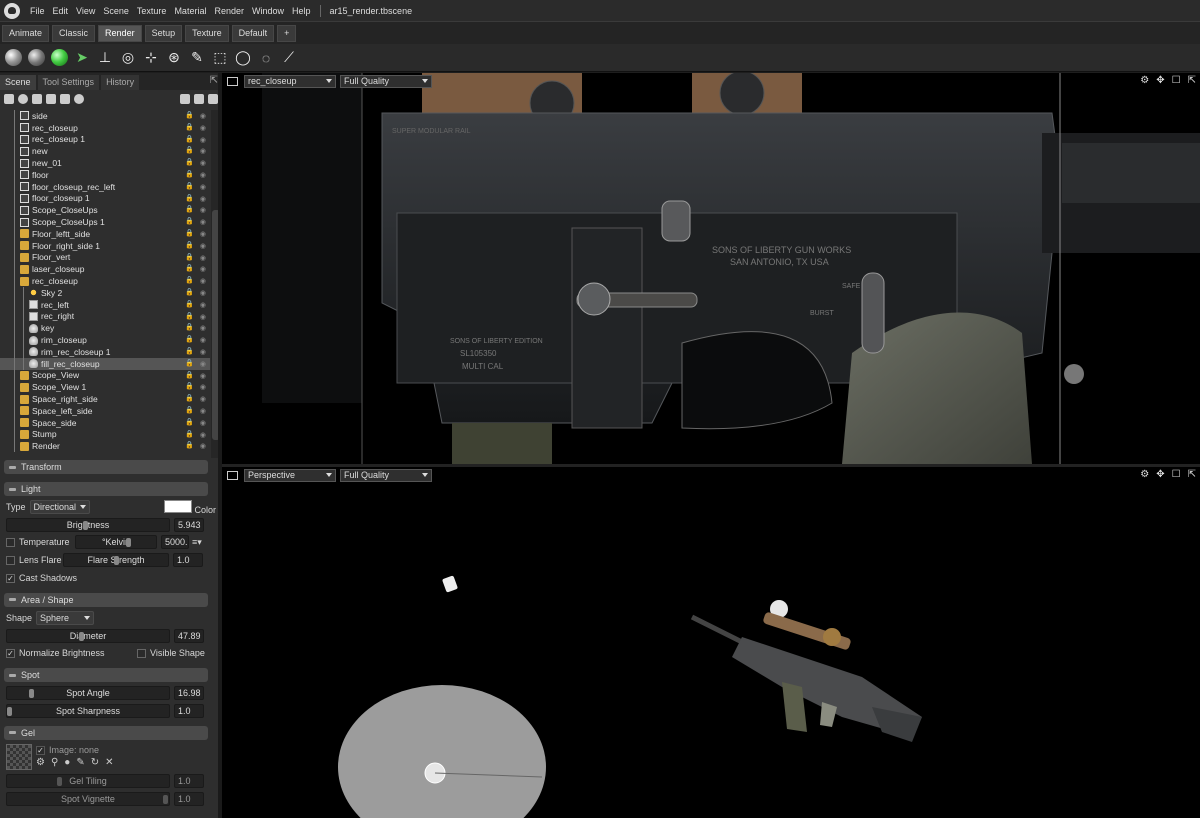 This screenshot has width=1200, height=818. Describe the element at coordinates (116, 560) in the screenshot. I see `flare-strength-slider: Flare Strength` at that location.